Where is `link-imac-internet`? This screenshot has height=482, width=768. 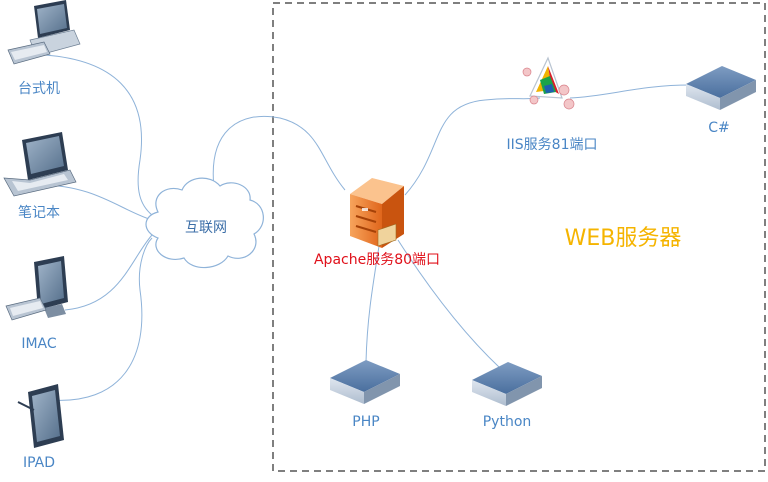 link-imac-internet is located at coordinates (108, 272).